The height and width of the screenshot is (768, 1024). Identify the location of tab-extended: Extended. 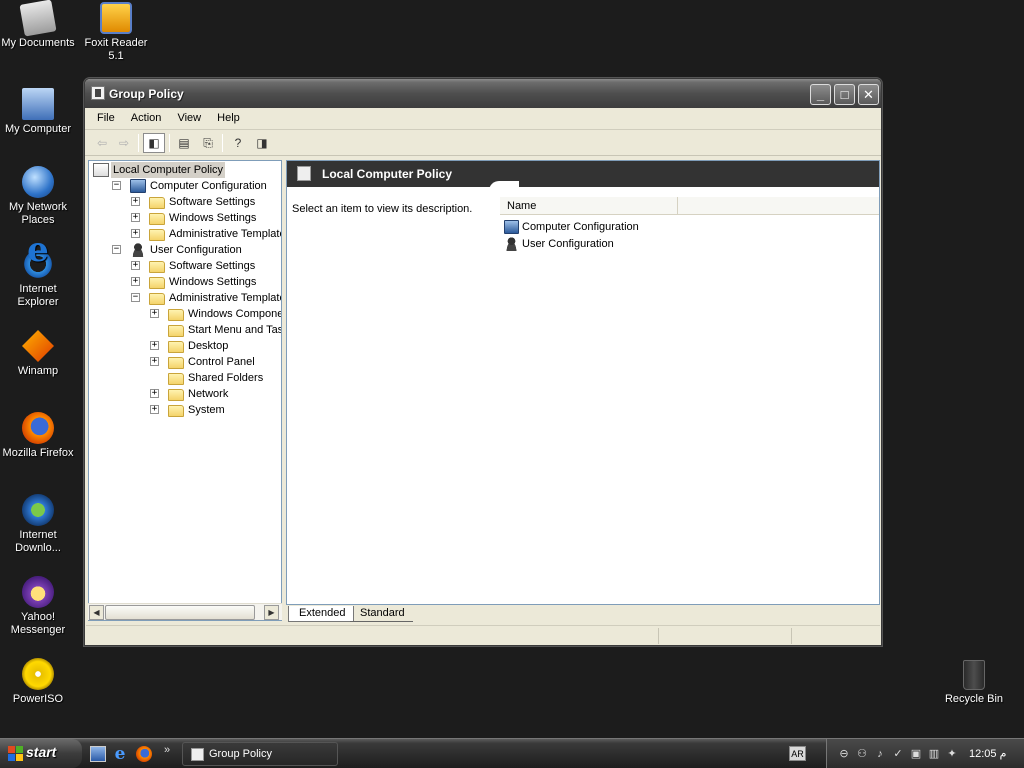
(321, 614).